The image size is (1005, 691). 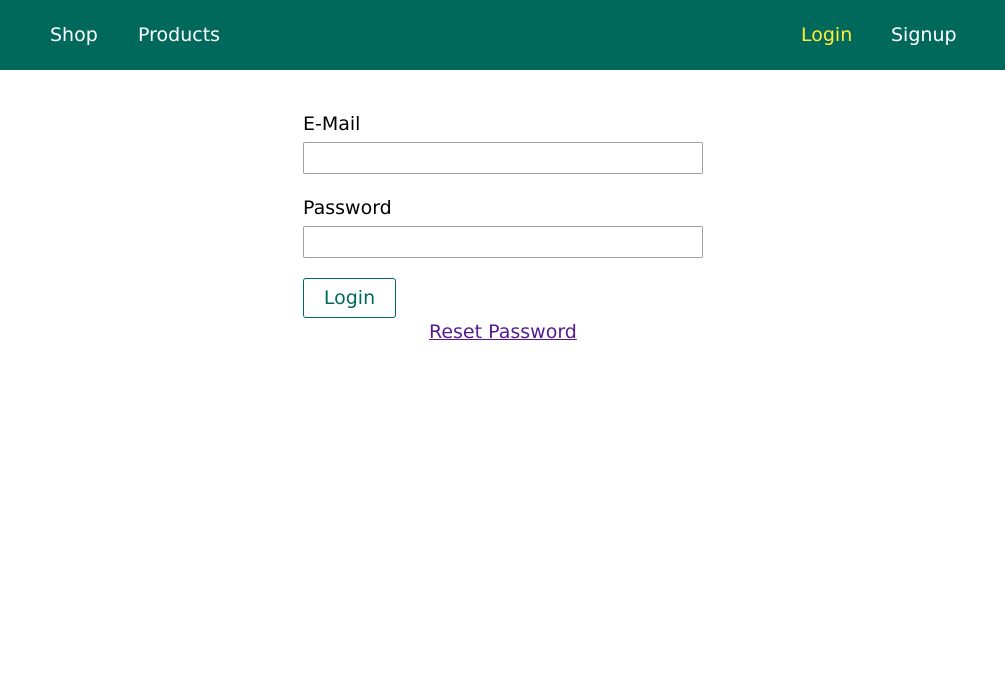 I want to click on password-input, so click(x=503, y=242).